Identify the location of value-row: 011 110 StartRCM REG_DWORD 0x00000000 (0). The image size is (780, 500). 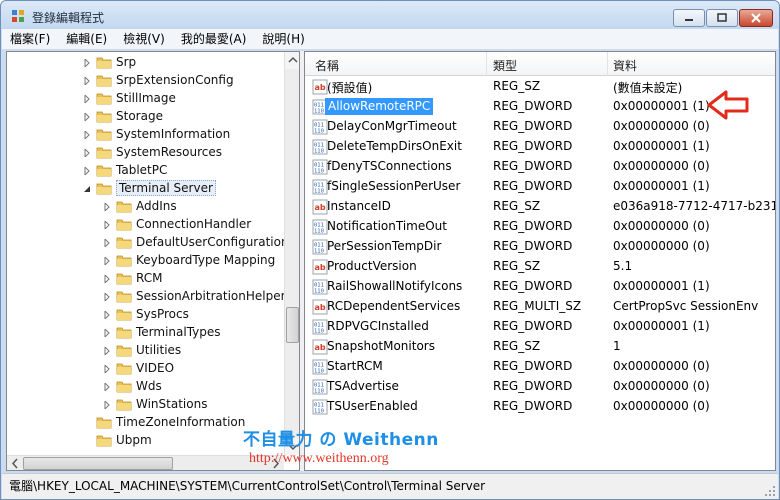
(540, 367).